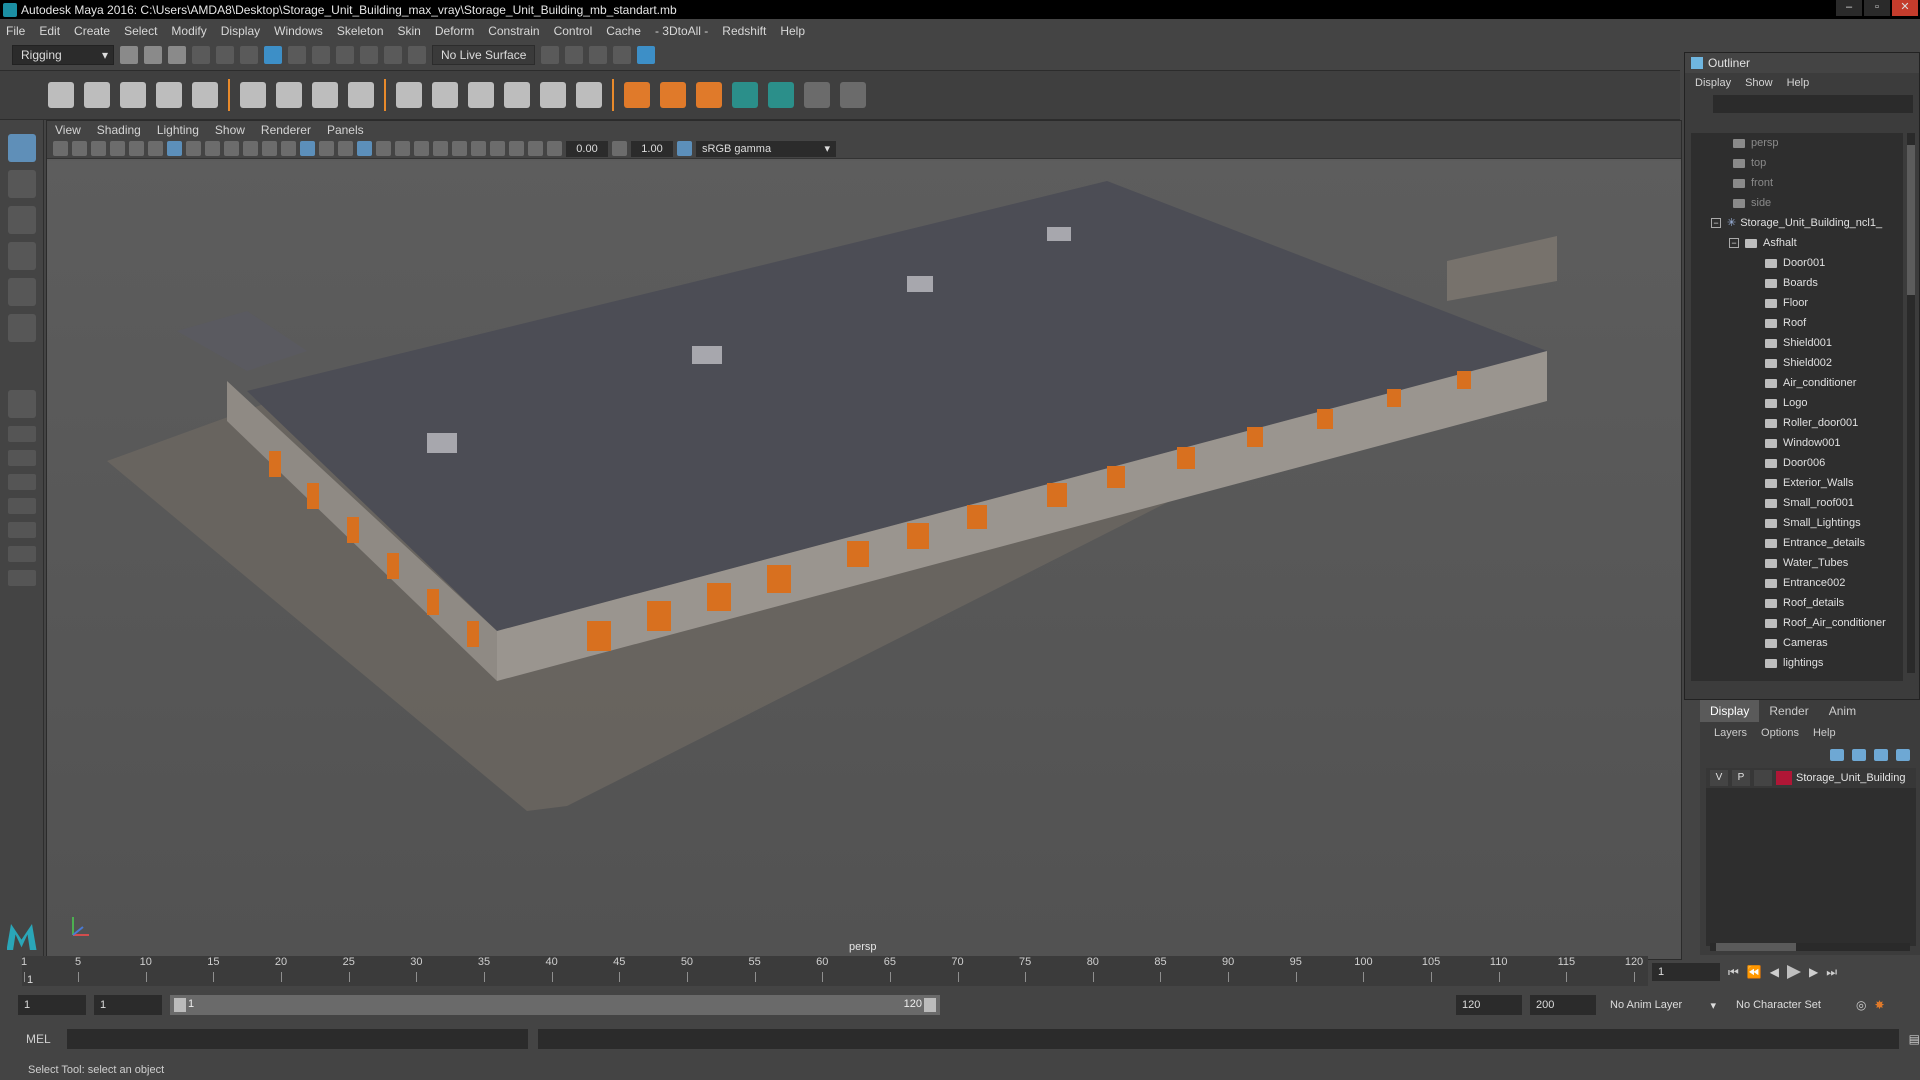 The height and width of the screenshot is (1080, 1920). Describe the element at coordinates (21, 292) in the screenshot. I see `rotate-tool-icon` at that location.